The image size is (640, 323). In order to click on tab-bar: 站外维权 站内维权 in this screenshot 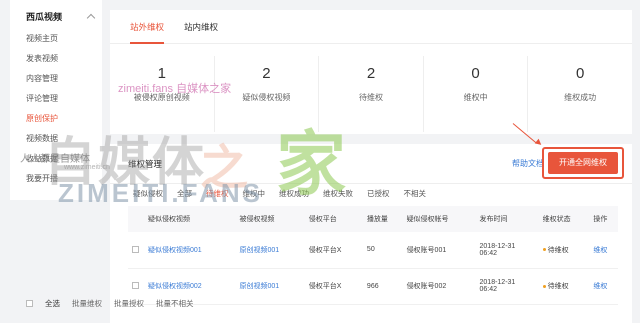, I will do `click(371, 27)`.